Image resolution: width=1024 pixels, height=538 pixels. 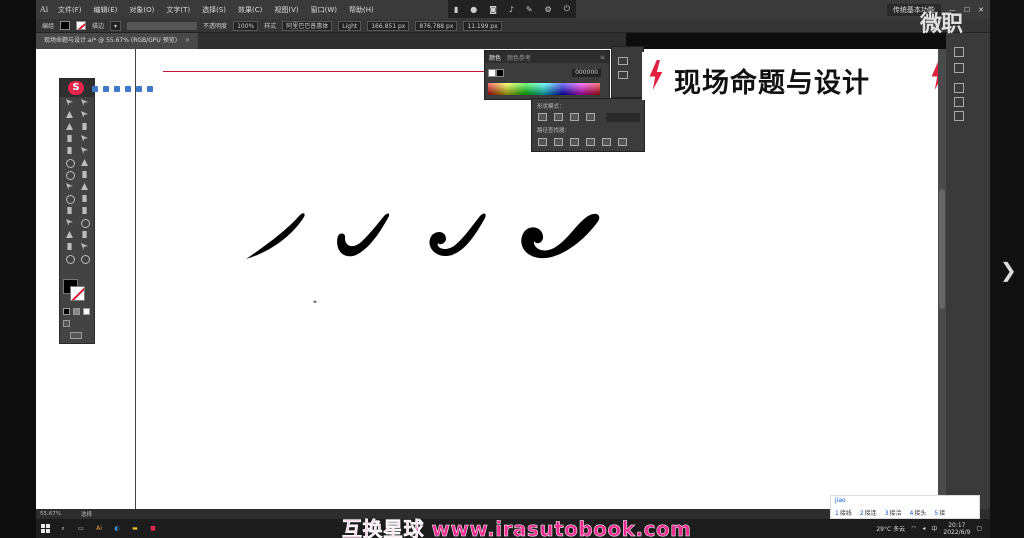 What do you see at coordinates (959, 116) in the screenshot?
I see `asset-export-icon` at bounding box center [959, 116].